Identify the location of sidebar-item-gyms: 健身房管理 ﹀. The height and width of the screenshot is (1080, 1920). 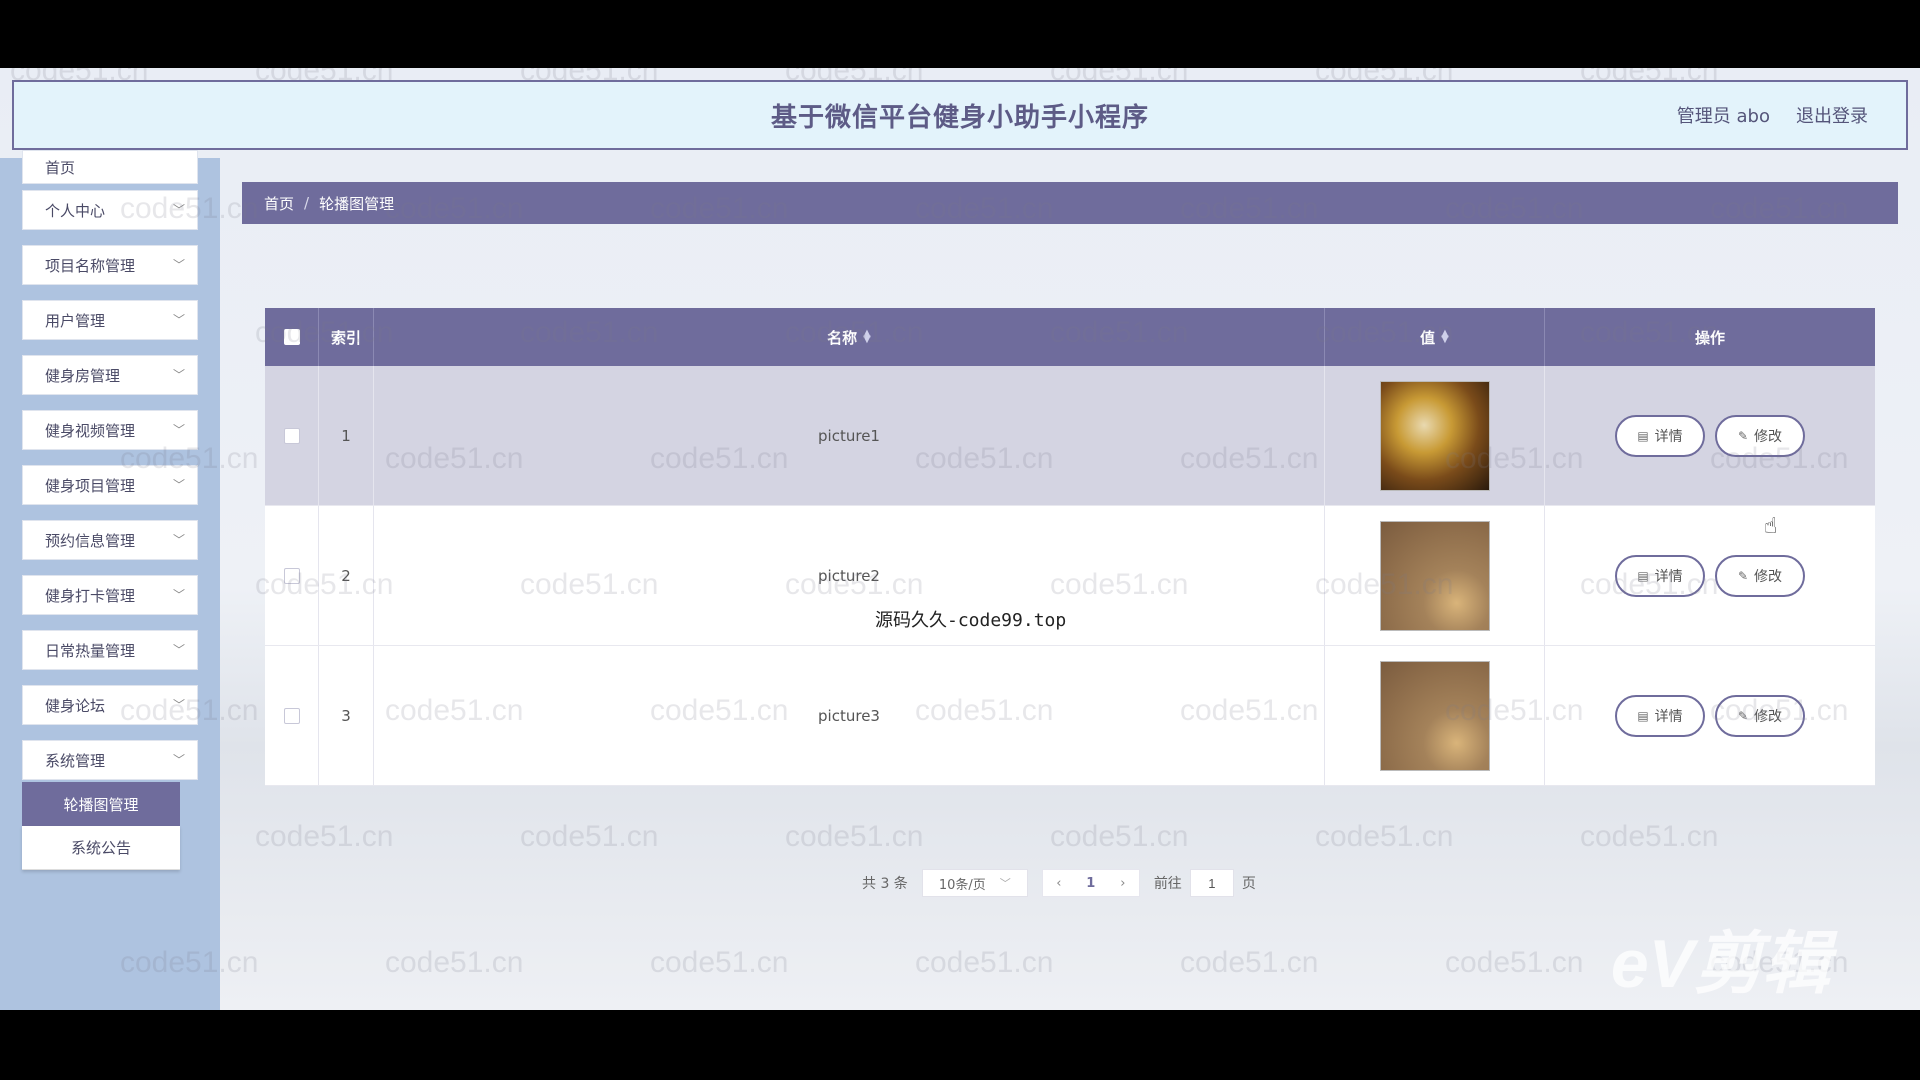
(110, 375).